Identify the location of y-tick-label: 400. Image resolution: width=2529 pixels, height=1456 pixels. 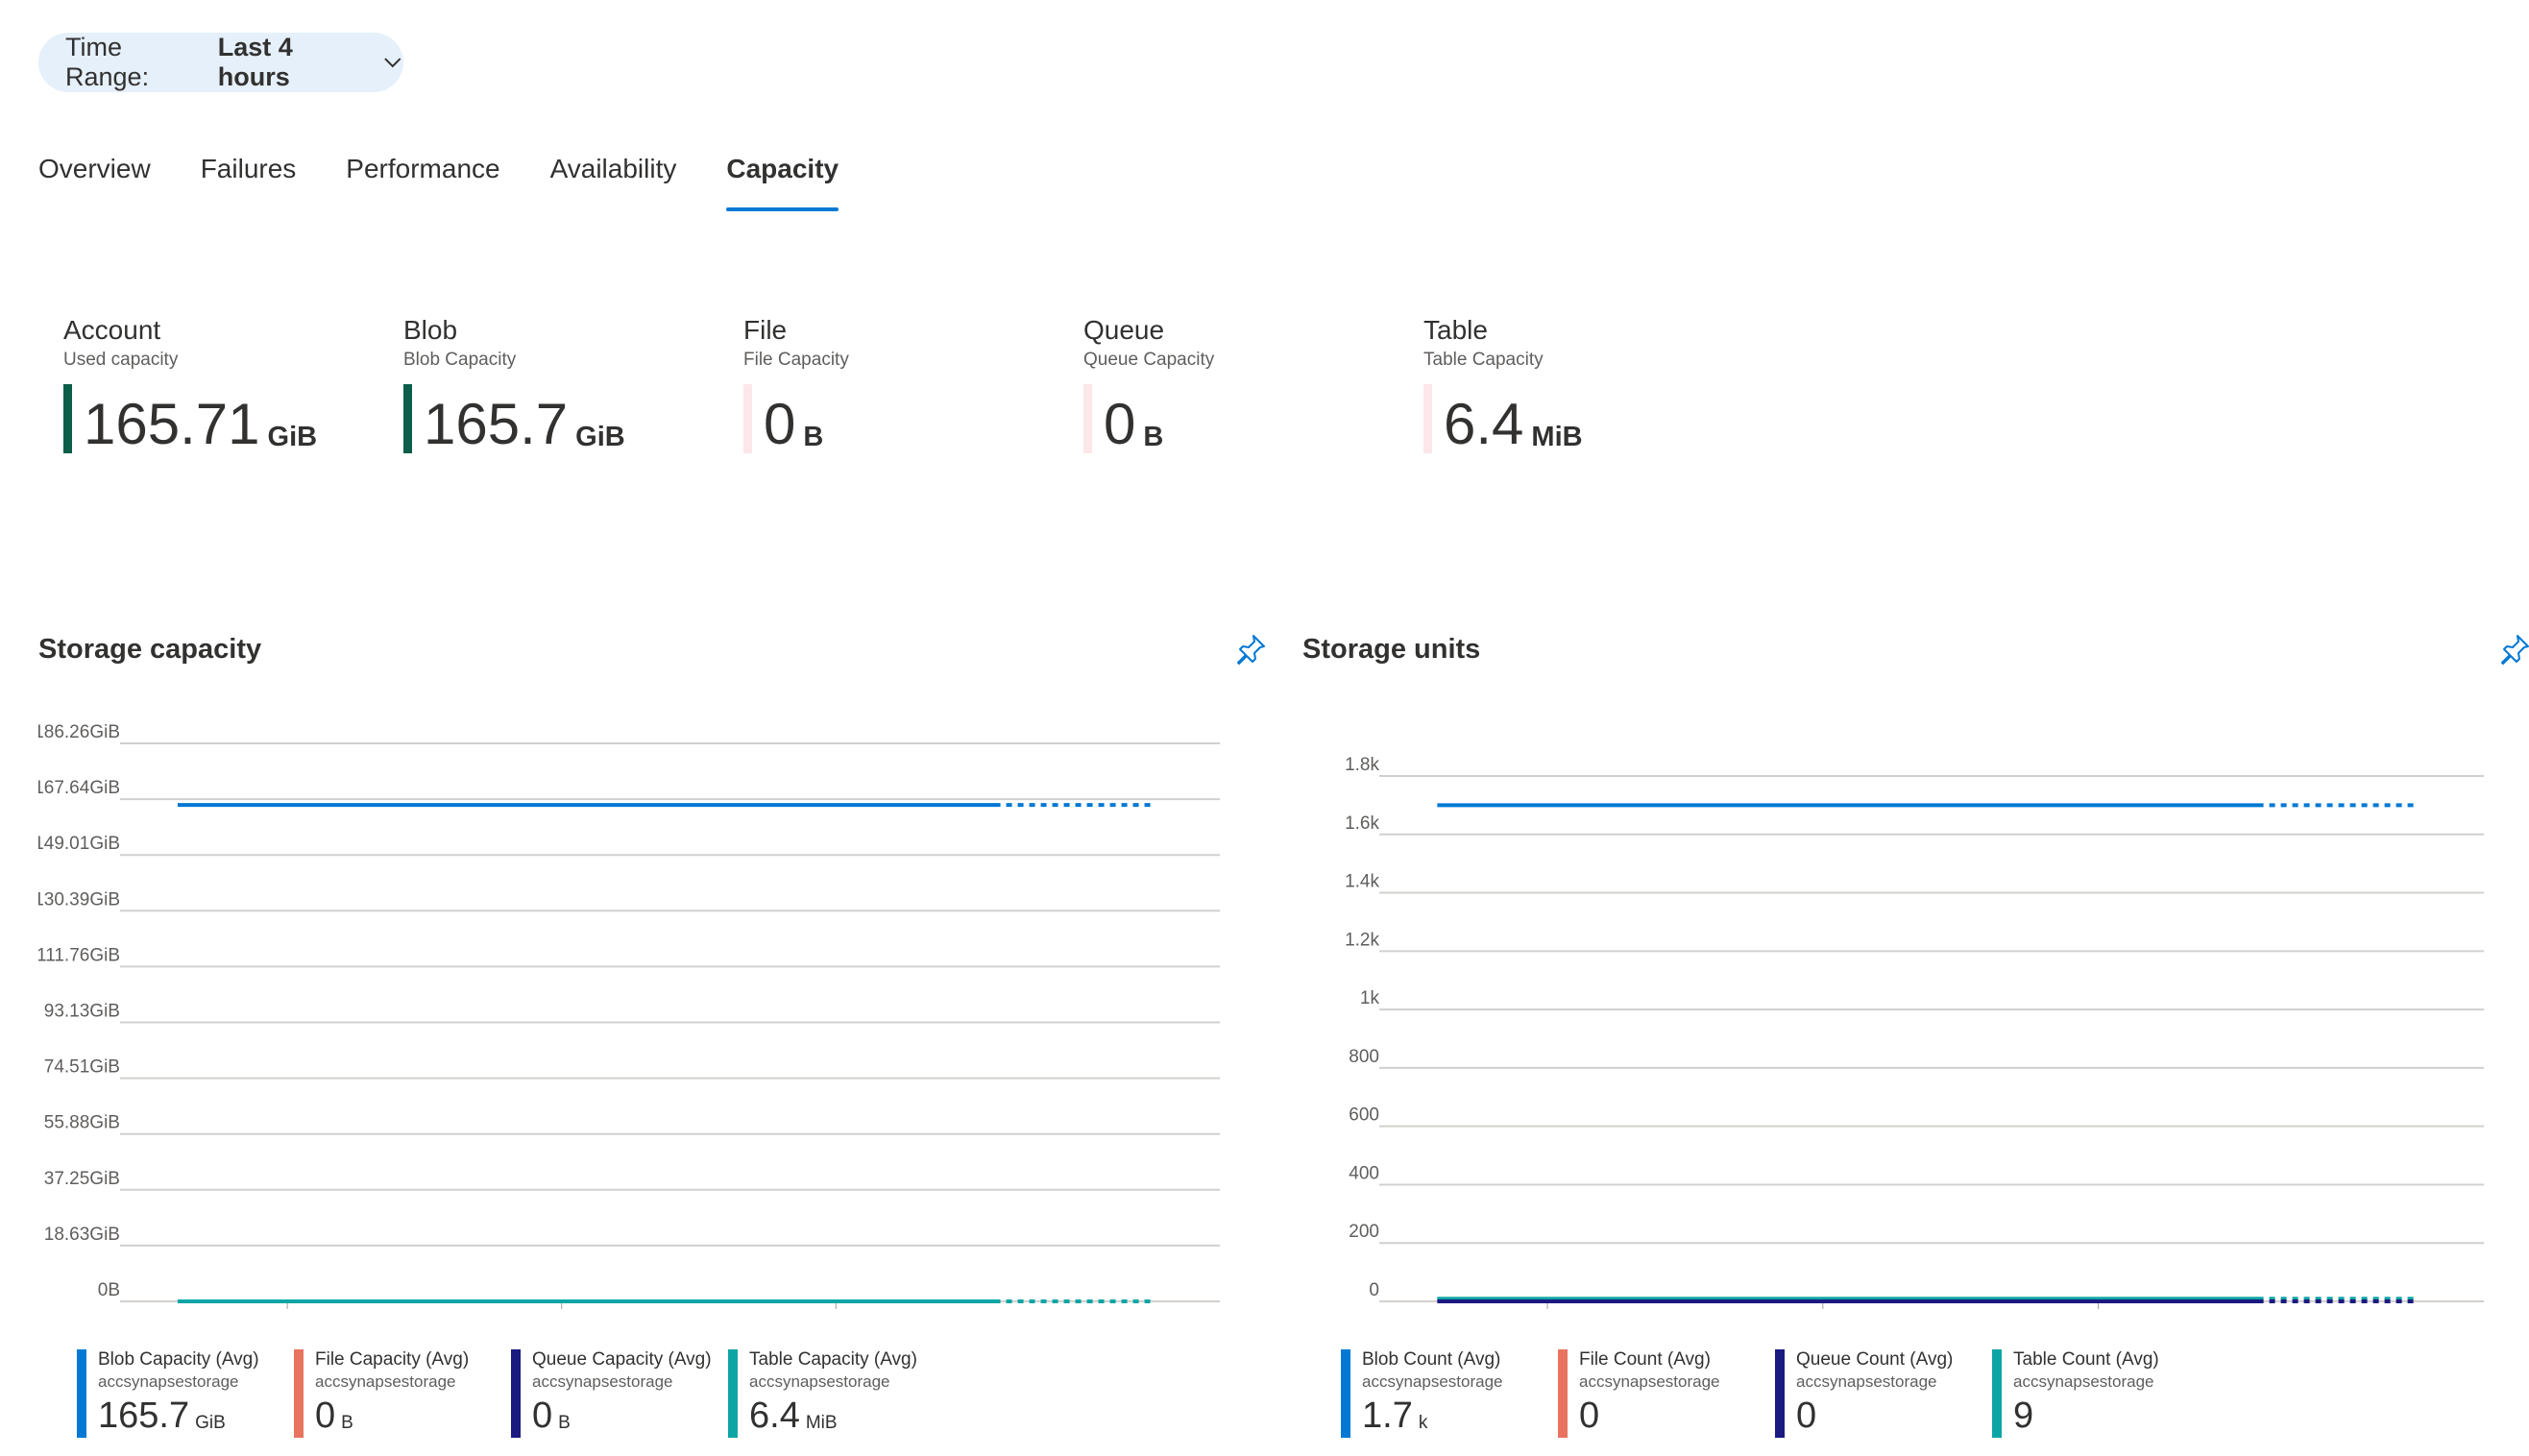
(1364, 1173).